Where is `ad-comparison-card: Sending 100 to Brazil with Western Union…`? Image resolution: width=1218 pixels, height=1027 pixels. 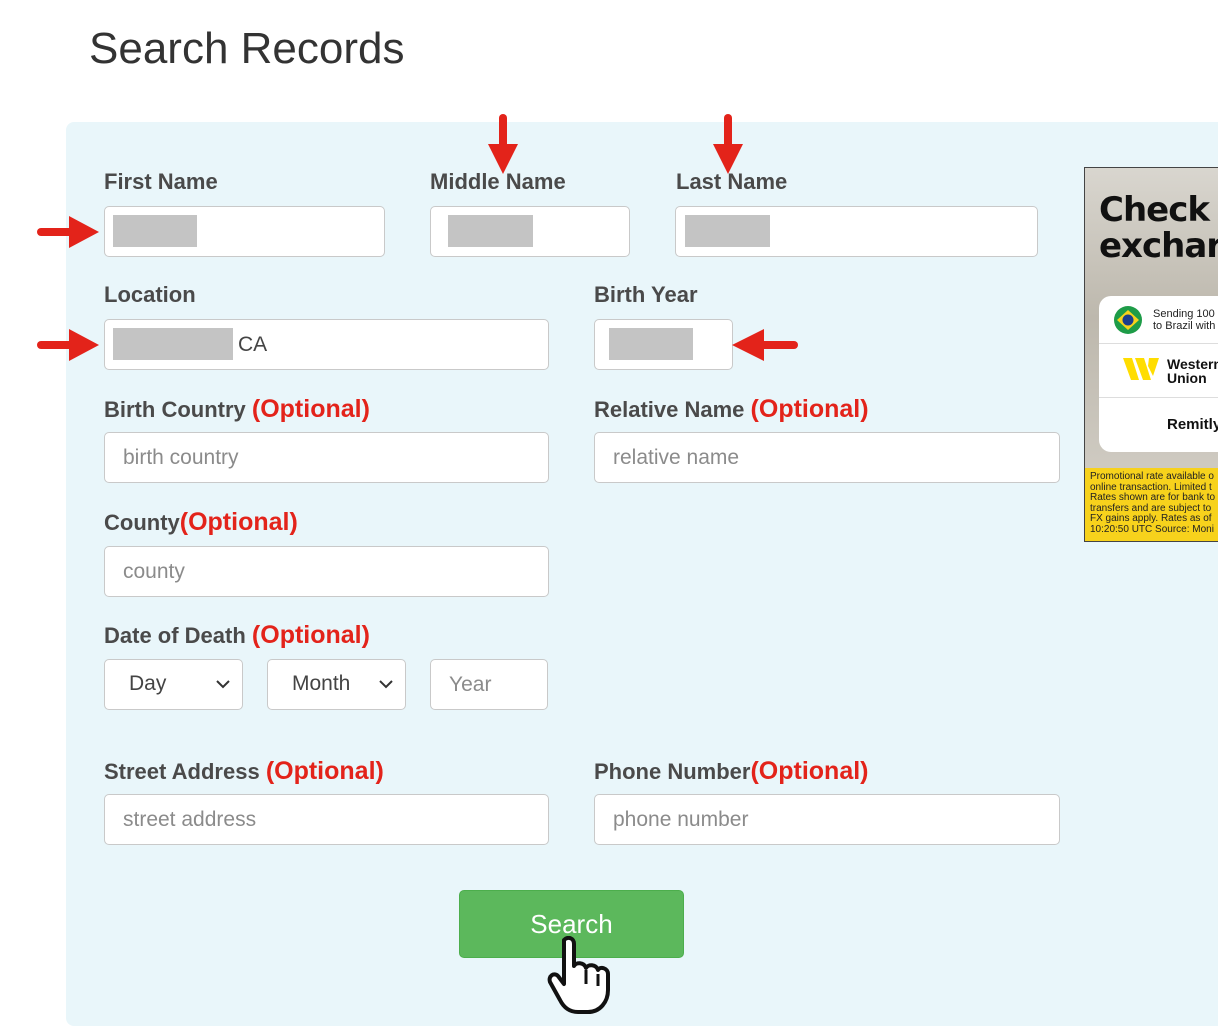
ad-comparison-card: Sending 100 to Brazil with Western Union… is located at coordinates (1158, 374).